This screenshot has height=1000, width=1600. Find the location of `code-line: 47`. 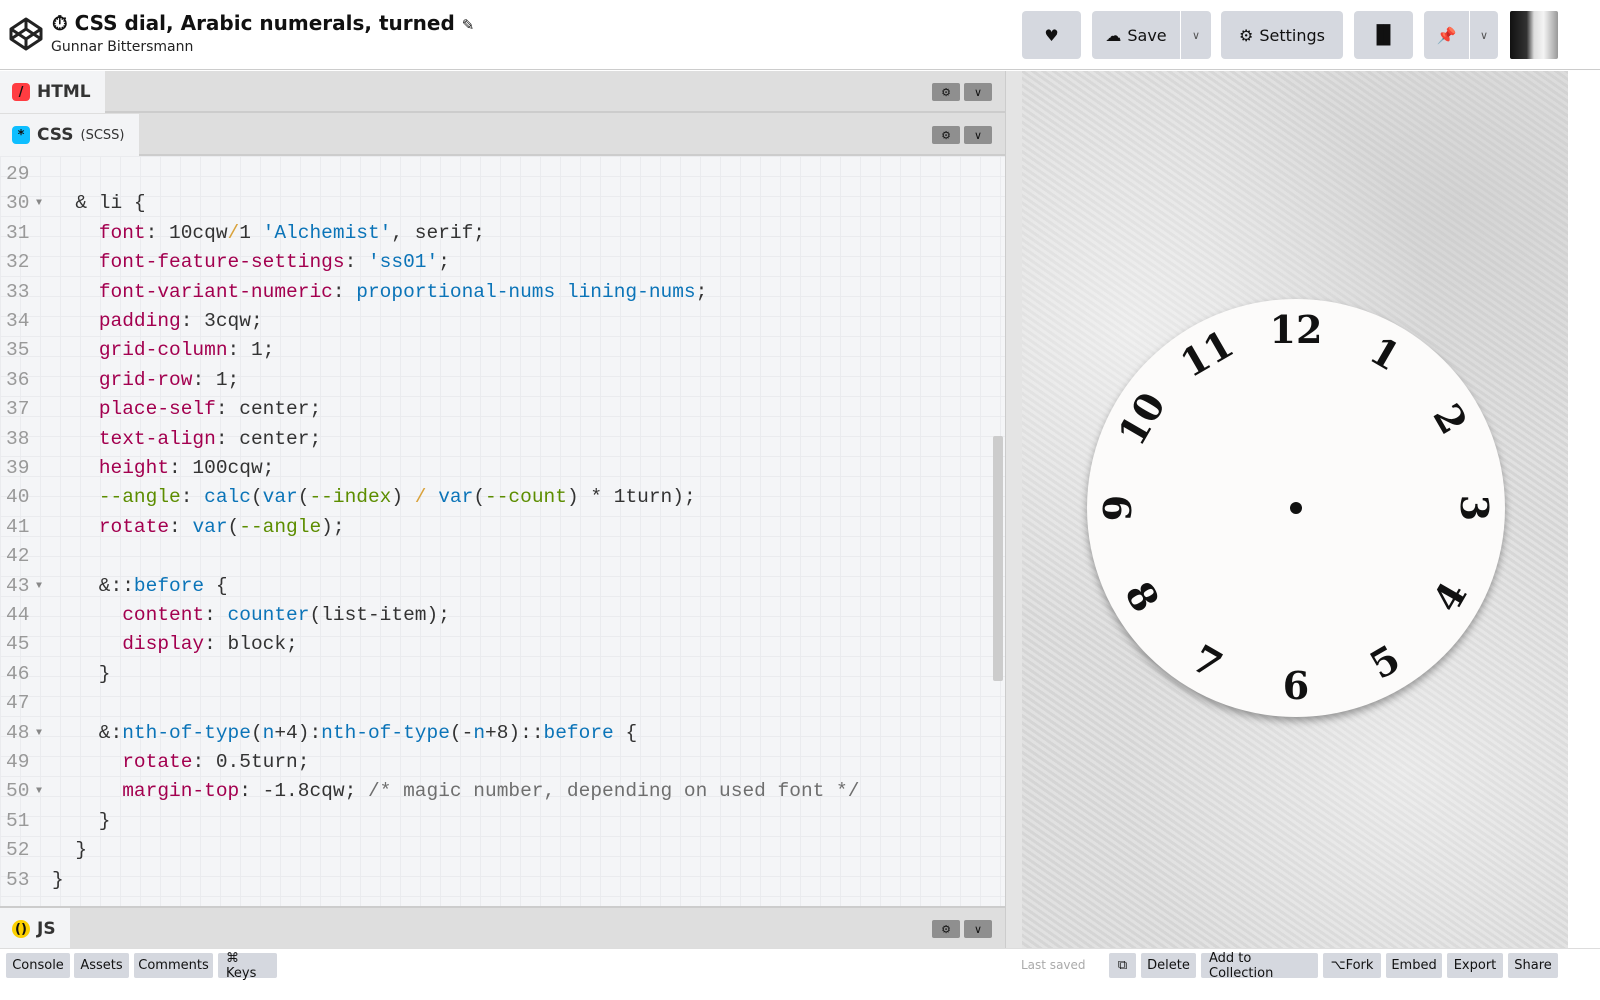

code-line: 47 is located at coordinates (495, 703).